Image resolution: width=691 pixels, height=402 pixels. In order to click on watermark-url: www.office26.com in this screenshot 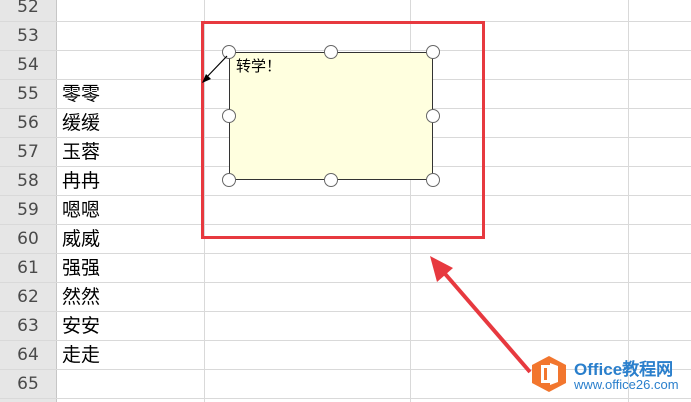, I will do `click(626, 384)`.